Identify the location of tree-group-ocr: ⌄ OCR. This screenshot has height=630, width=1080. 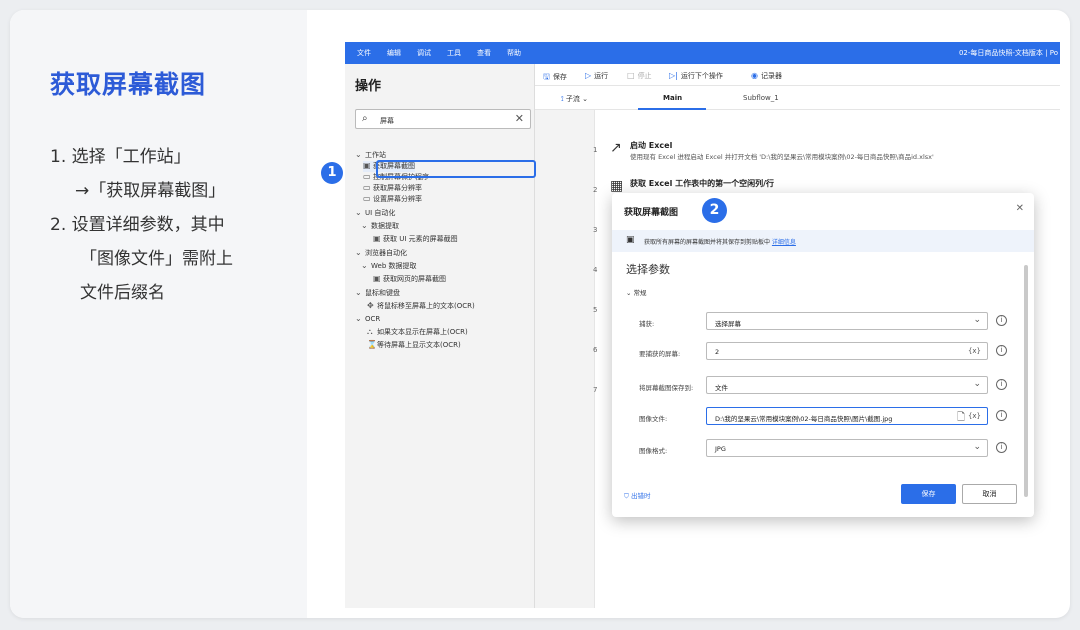
(367, 319).